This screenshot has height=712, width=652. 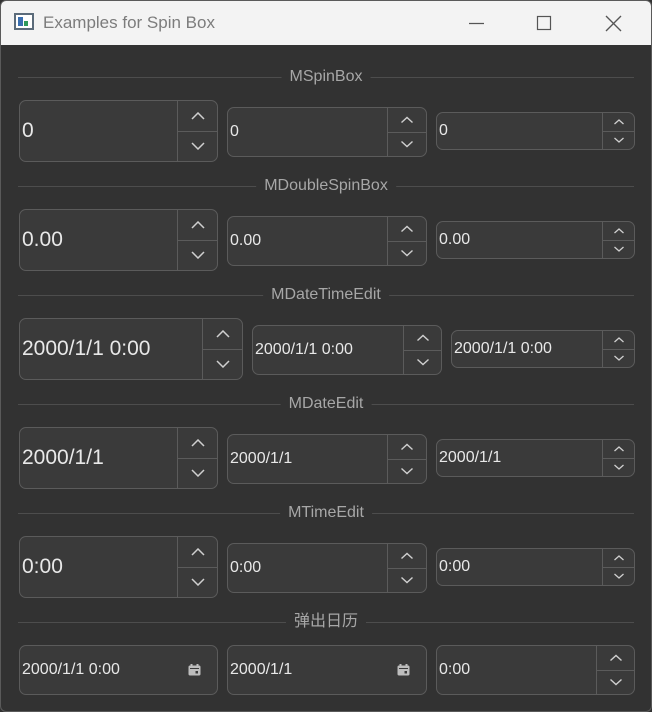 I want to click on popup-date-edit: 2000/1/1, so click(x=327, y=670).